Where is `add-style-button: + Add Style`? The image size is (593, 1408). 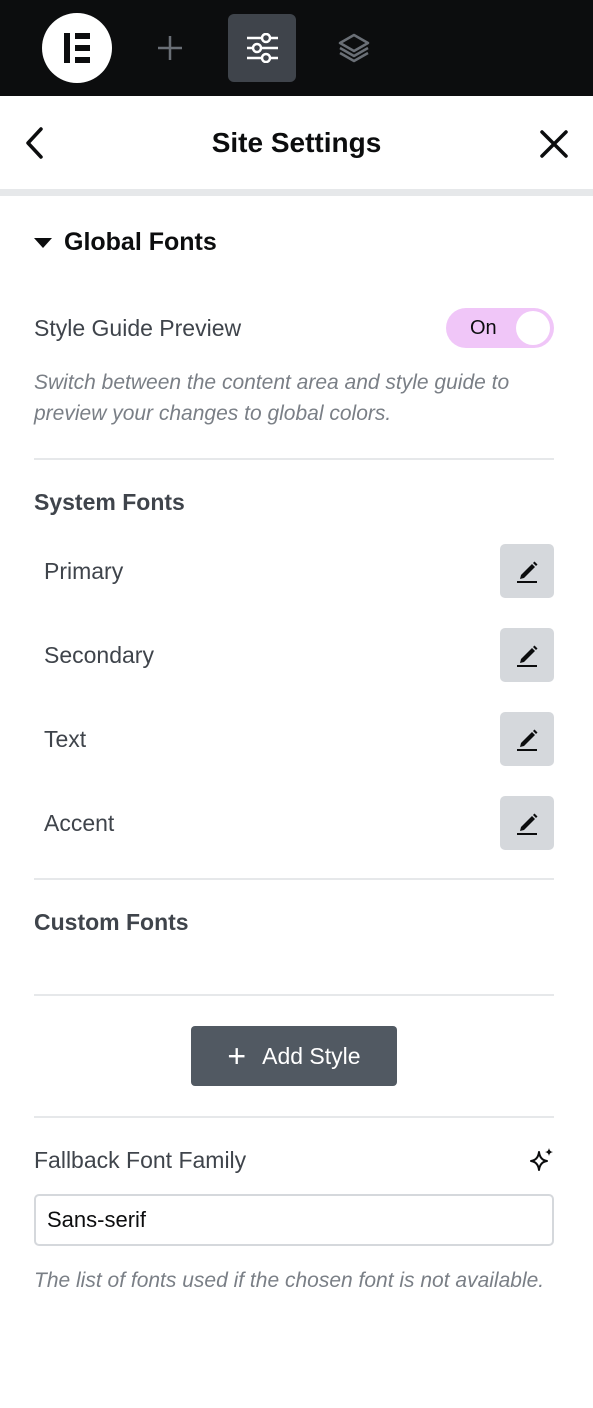
add-style-button: + Add Style is located at coordinates (294, 1056).